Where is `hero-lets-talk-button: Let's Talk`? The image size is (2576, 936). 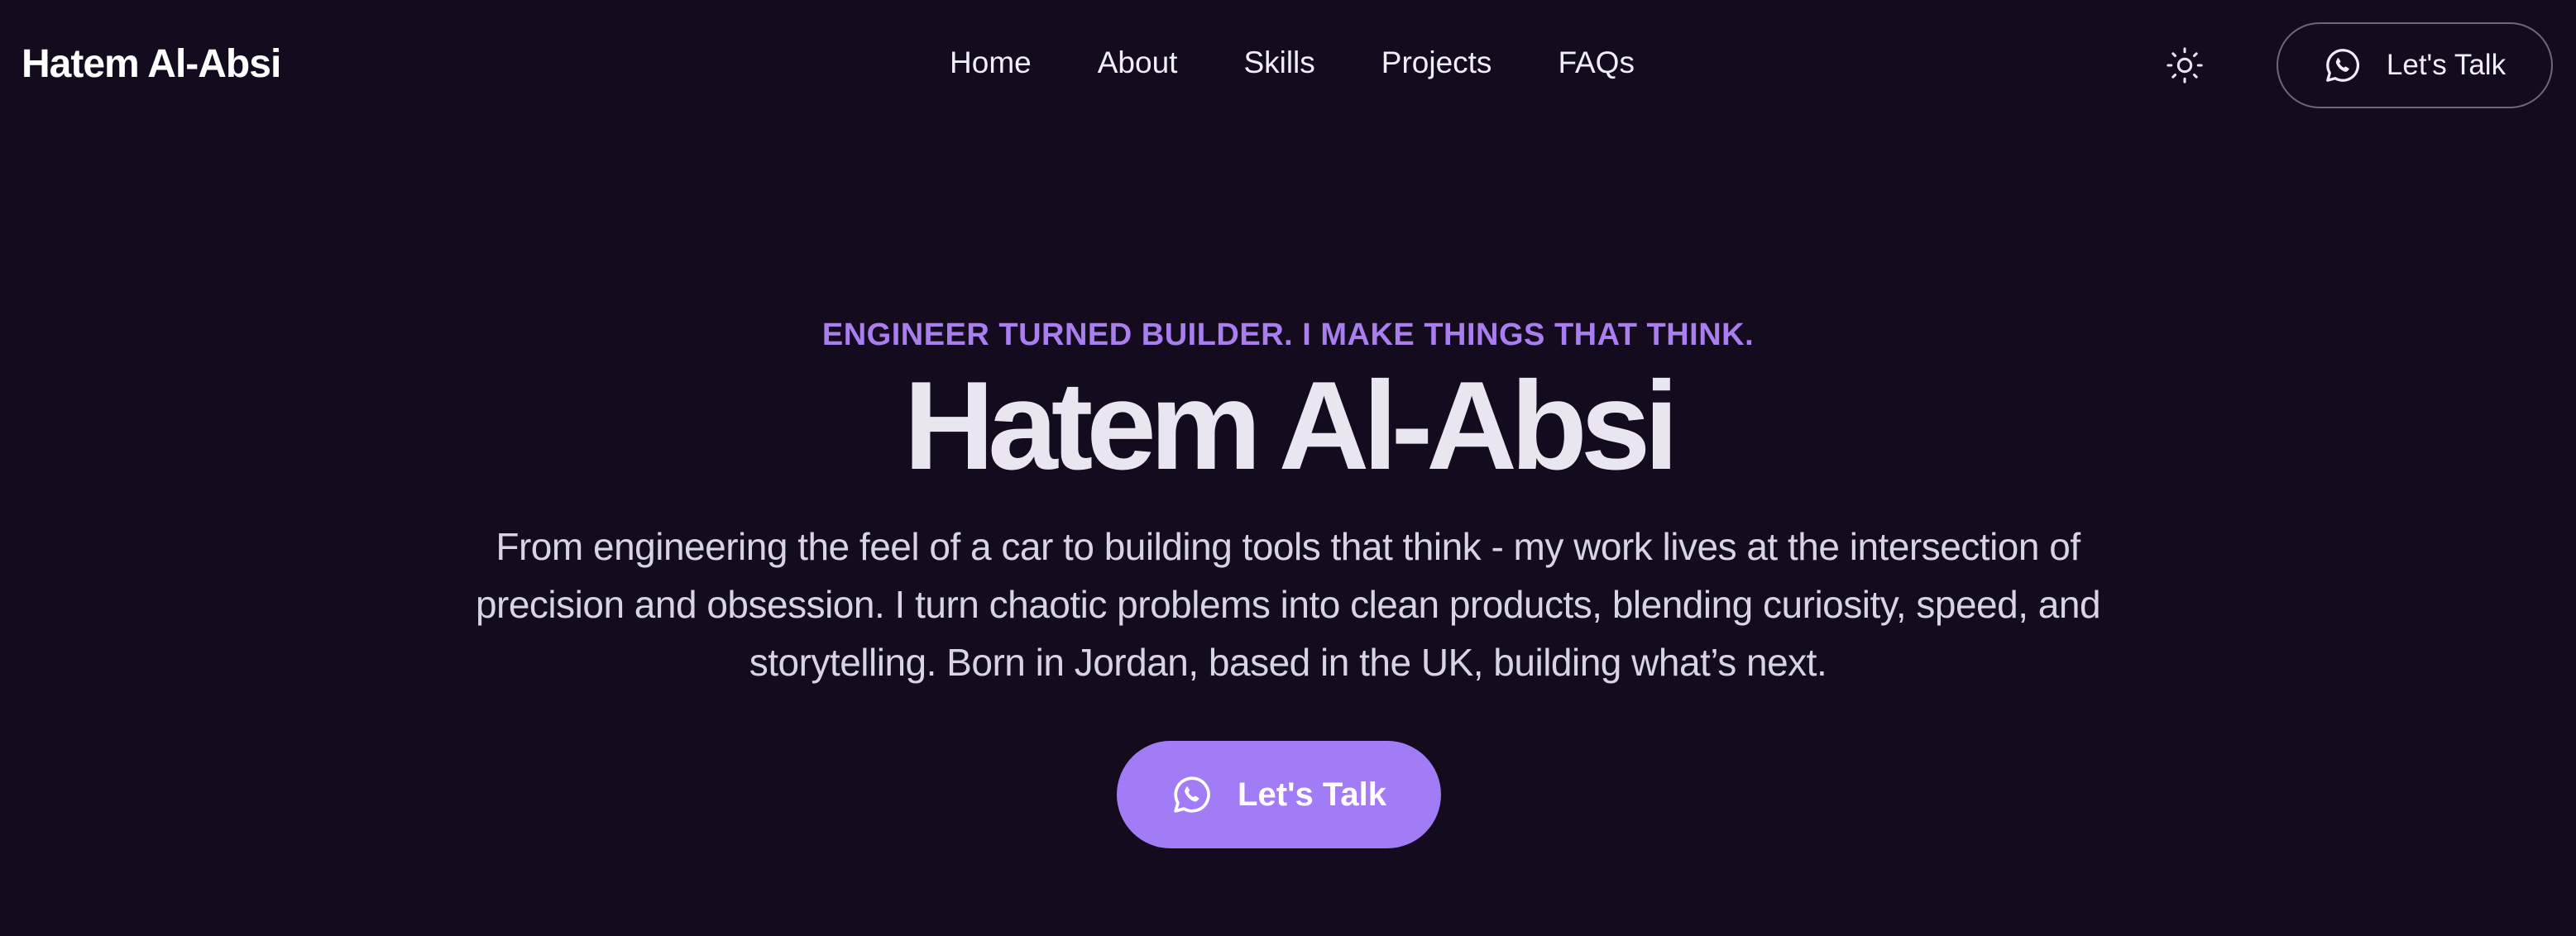
hero-lets-talk-button: Let's Talk is located at coordinates (1279, 794).